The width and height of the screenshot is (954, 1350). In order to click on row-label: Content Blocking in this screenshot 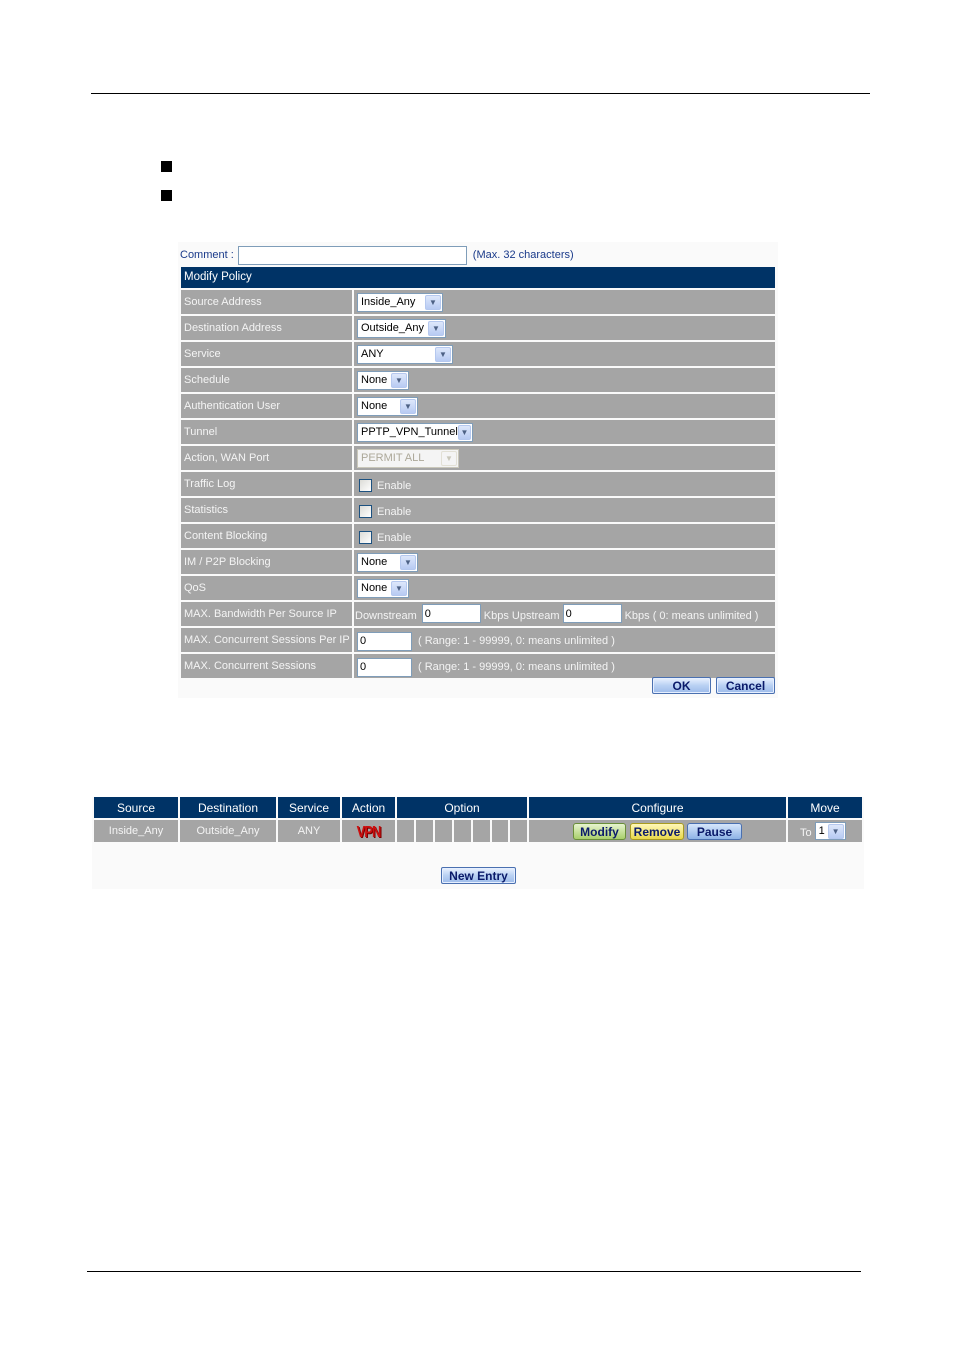, I will do `click(266, 536)`.